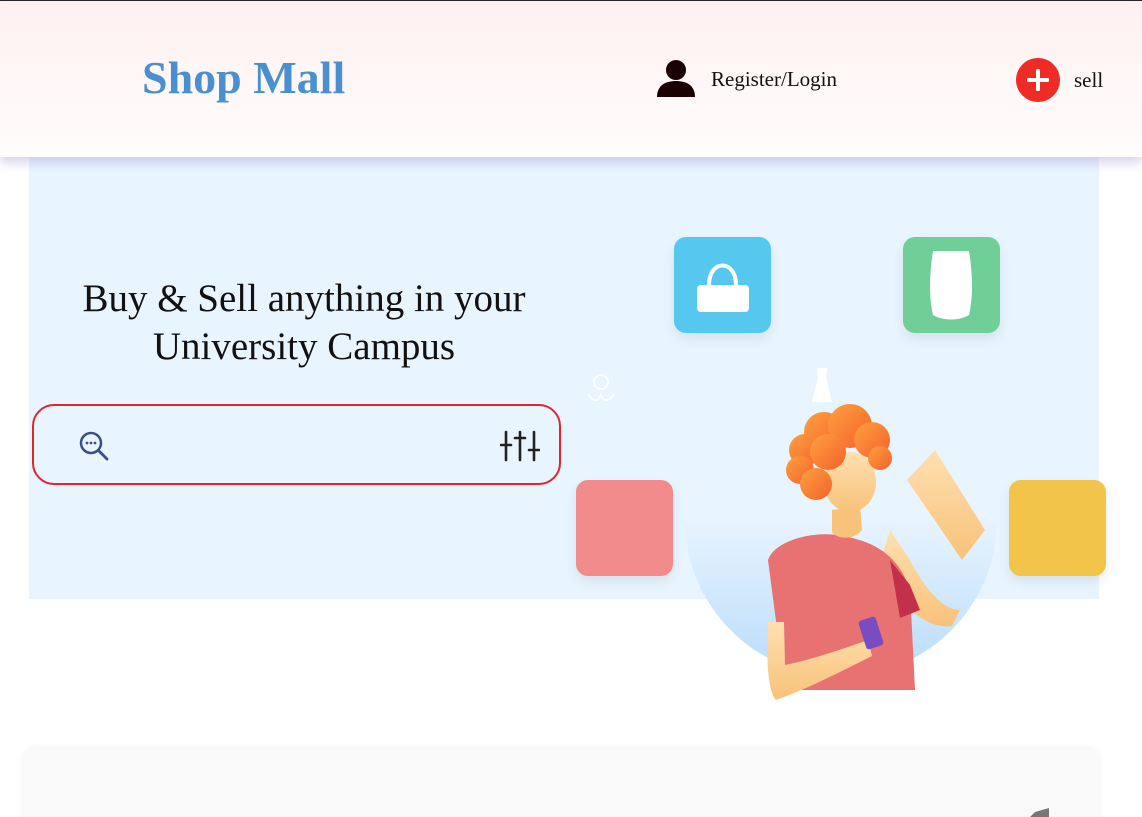 The image size is (1142, 817). What do you see at coordinates (723, 287) in the screenshot?
I see `handbag-icon` at bounding box center [723, 287].